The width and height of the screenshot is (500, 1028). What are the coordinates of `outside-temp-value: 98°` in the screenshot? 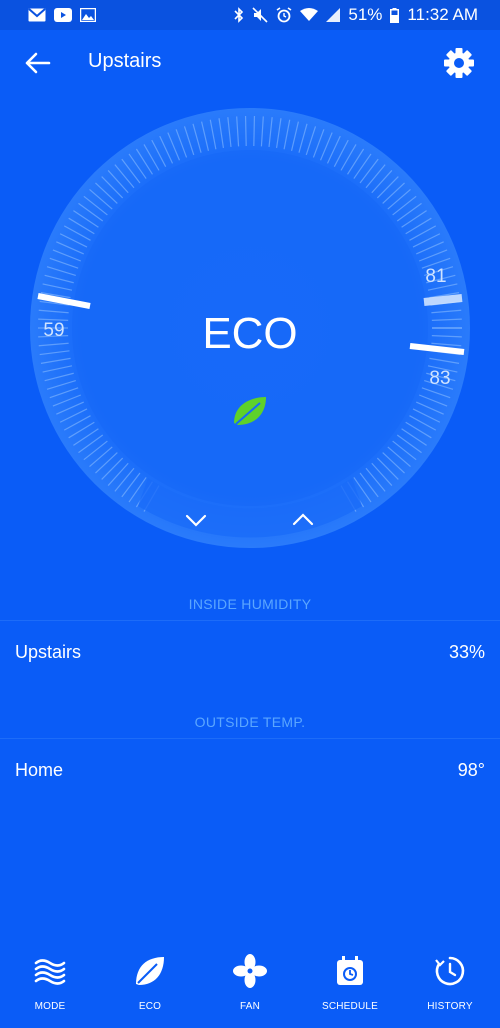 It's located at (471, 769).